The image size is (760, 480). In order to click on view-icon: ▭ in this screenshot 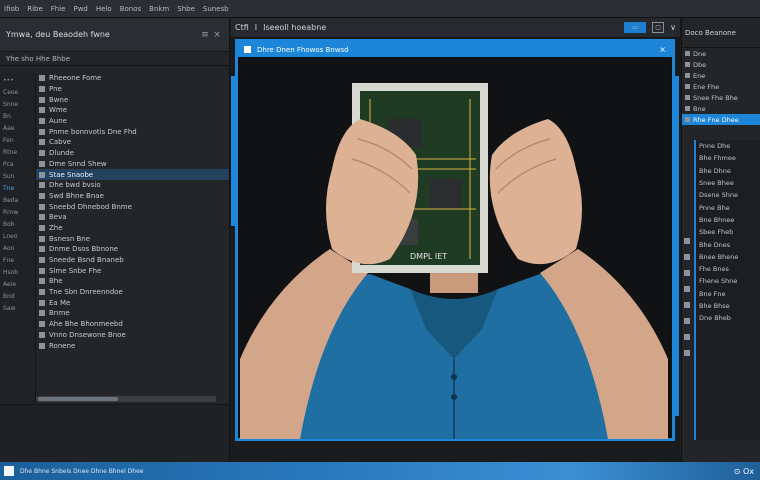, I will do `click(635, 27)`.